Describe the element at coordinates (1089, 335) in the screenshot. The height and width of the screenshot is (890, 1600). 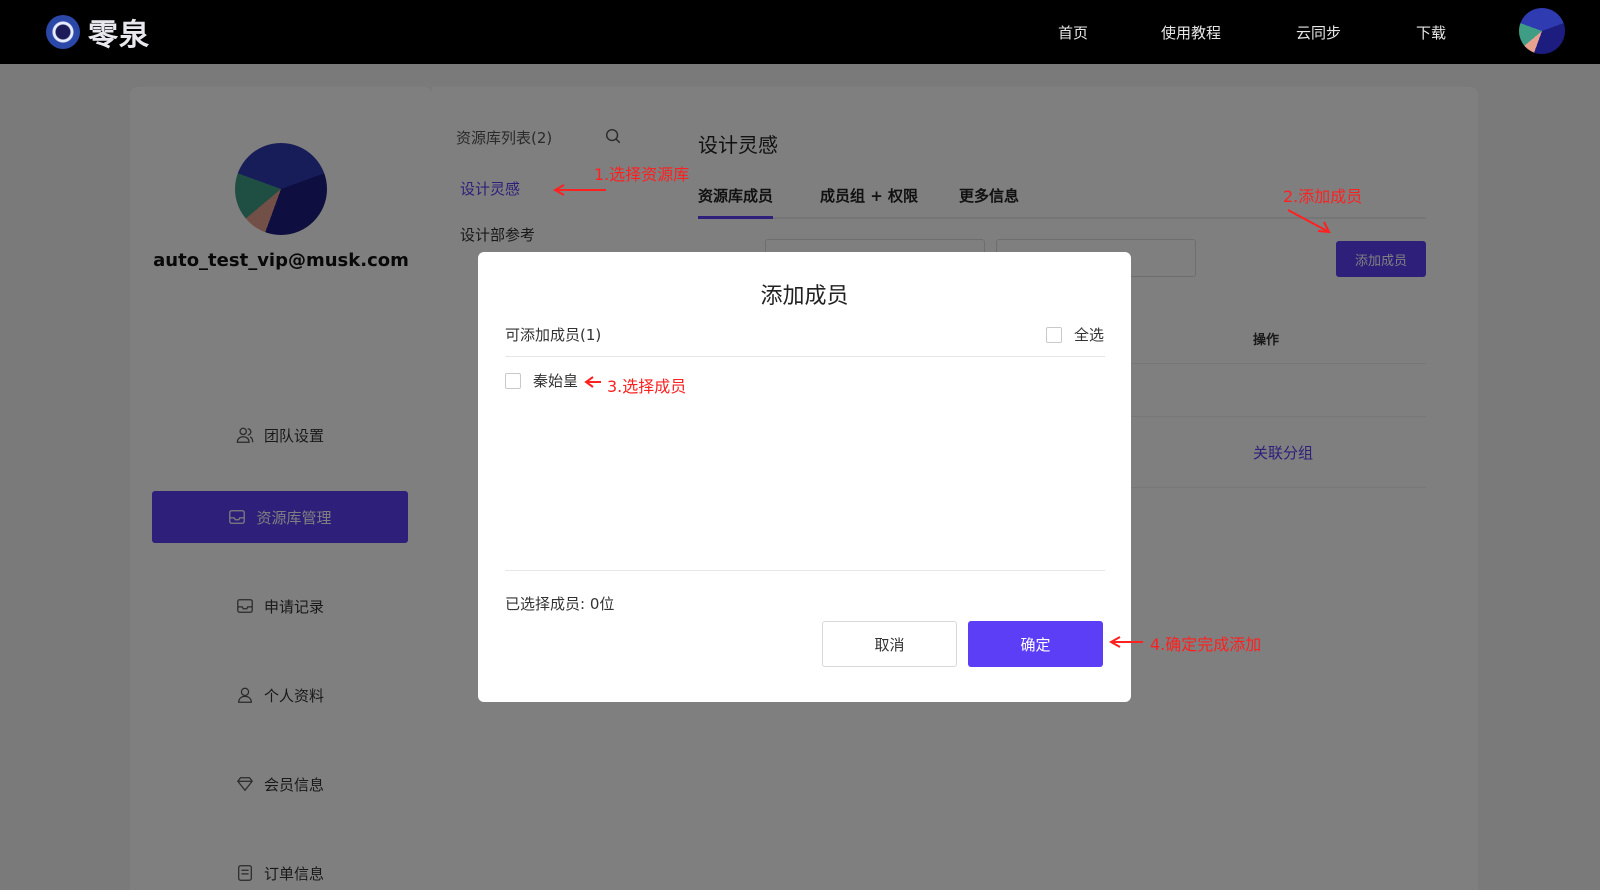
I see `select-all-label: 全选` at that location.